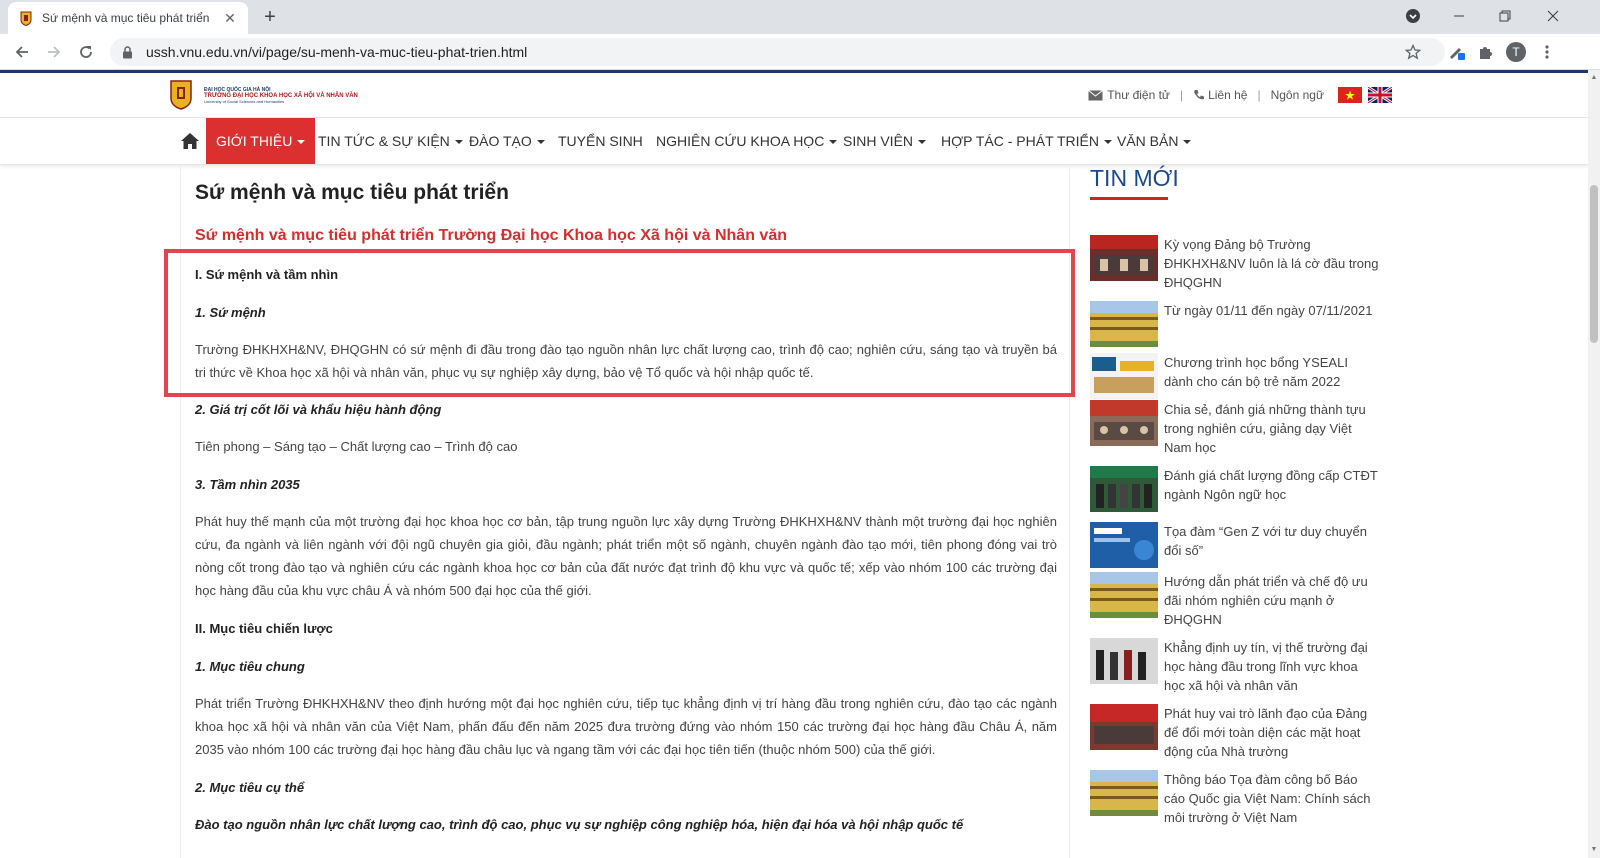 This screenshot has height=858, width=1600. Describe the element at coordinates (390, 141) in the screenshot. I see `nav-item-tin-tuc-su-kien: TIN TỨC & SỰ KIỆN` at that location.